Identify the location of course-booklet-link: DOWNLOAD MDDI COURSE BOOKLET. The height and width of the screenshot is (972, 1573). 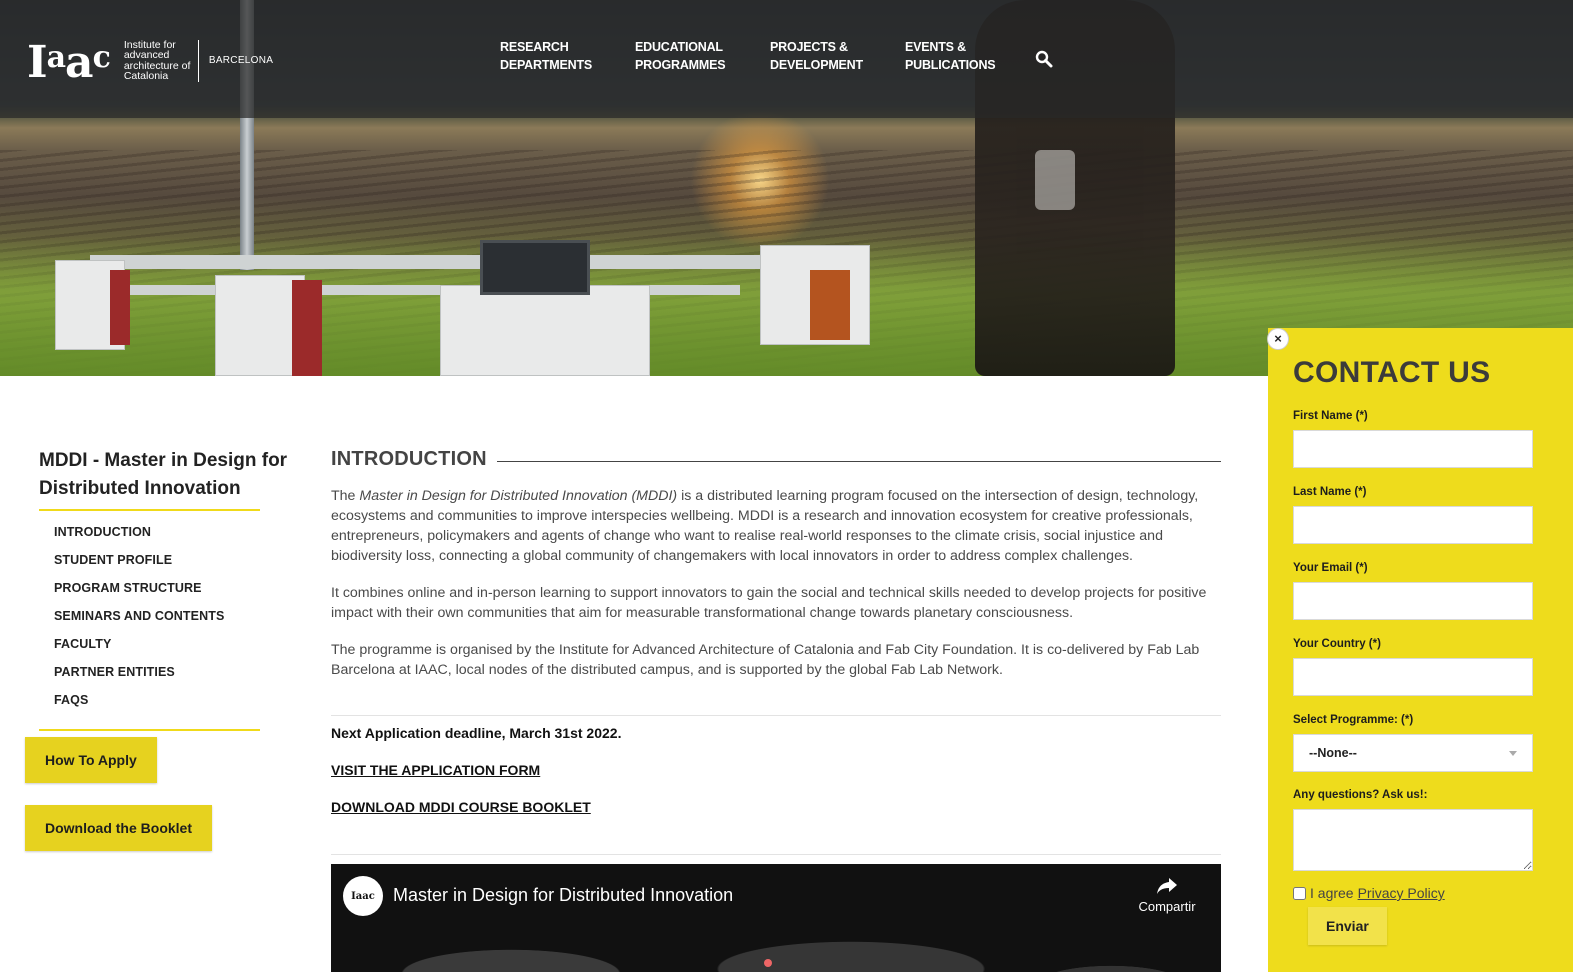
(461, 807).